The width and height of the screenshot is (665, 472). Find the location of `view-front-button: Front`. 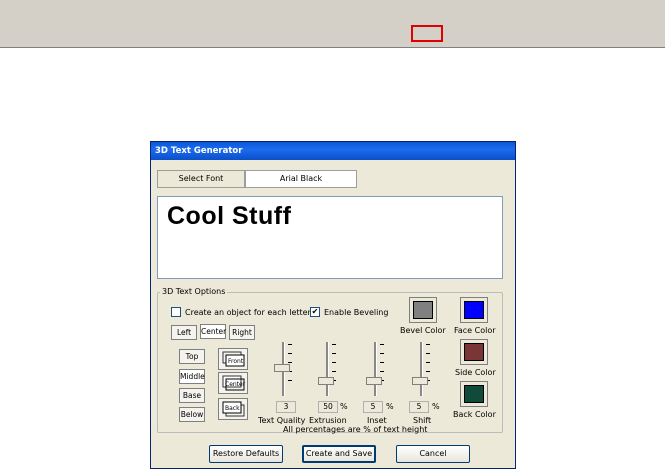

view-front-button: Front is located at coordinates (233, 359).